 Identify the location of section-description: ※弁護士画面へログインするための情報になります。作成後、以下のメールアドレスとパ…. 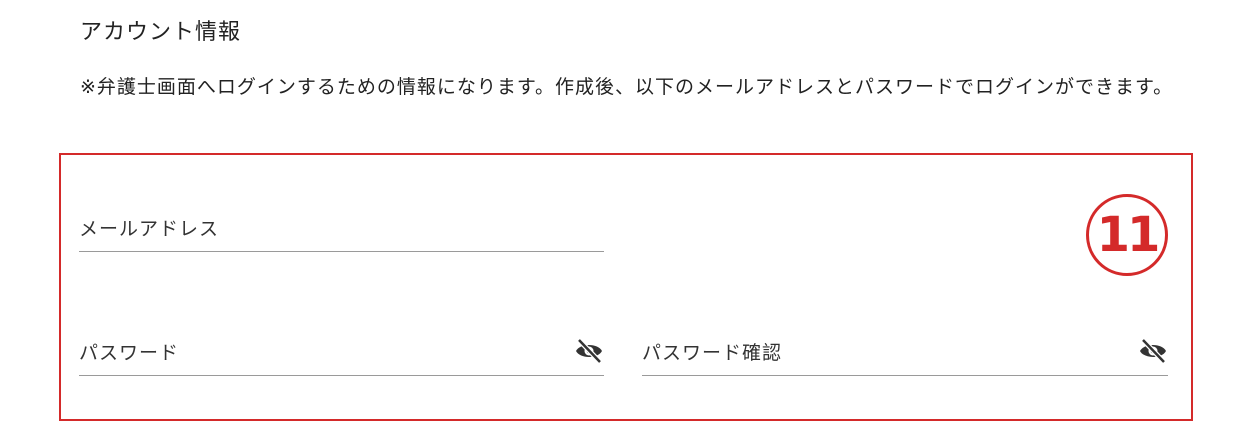
(627, 87).